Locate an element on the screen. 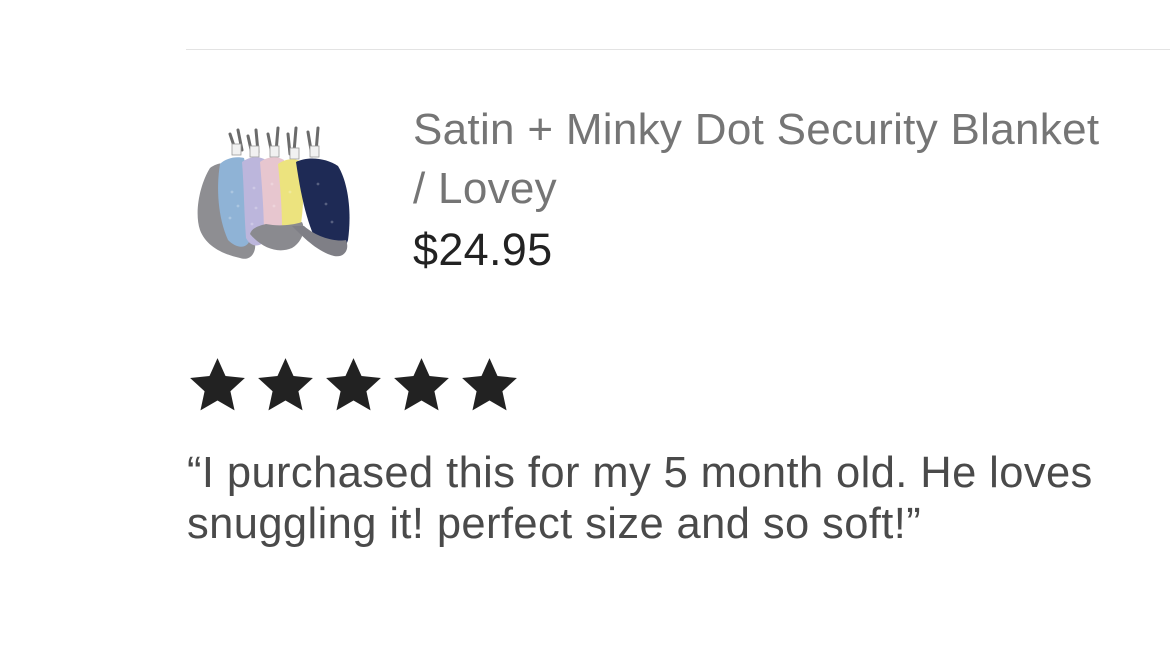 This screenshot has width=1170, height=656. product-price: $24.95 is located at coordinates (483, 249).